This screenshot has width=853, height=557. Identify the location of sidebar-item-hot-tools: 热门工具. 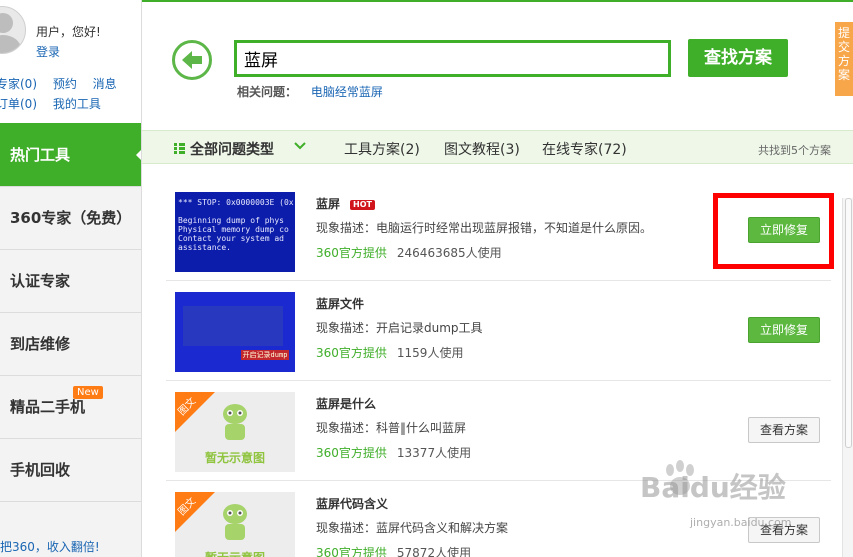
(70, 154).